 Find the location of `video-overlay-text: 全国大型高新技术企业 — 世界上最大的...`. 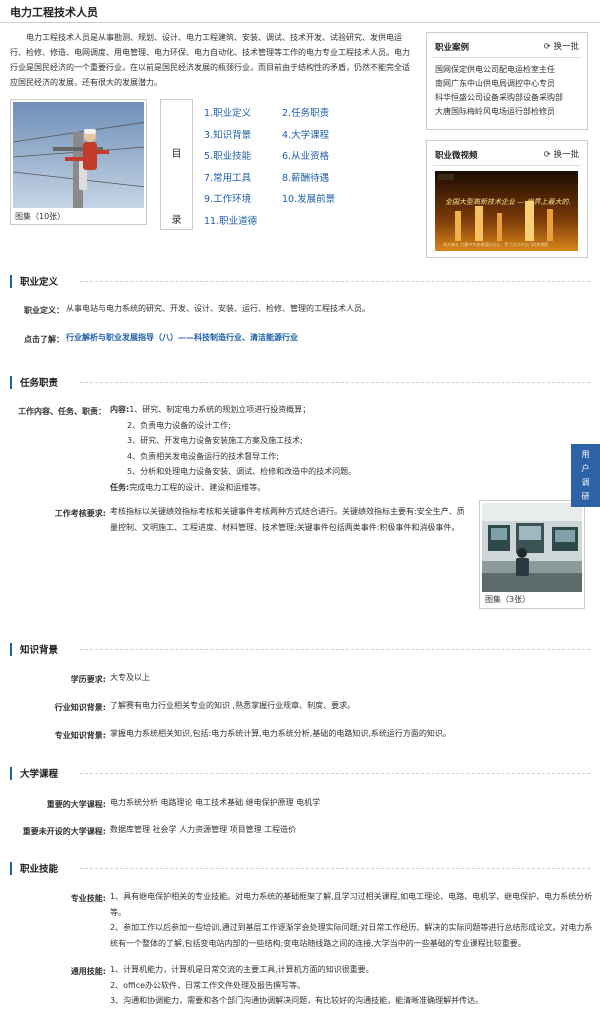

video-overlay-text: 全国大型高新技术企业 — 世界上最大的... is located at coordinates (508, 202).